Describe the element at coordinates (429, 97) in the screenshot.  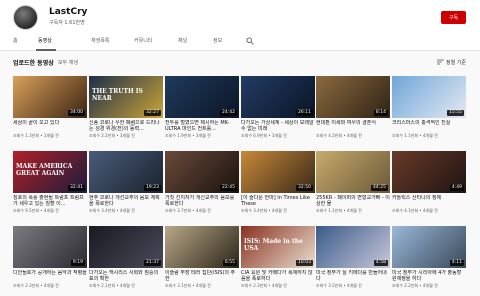
I see `video-thumbnail: 15:55` at that location.